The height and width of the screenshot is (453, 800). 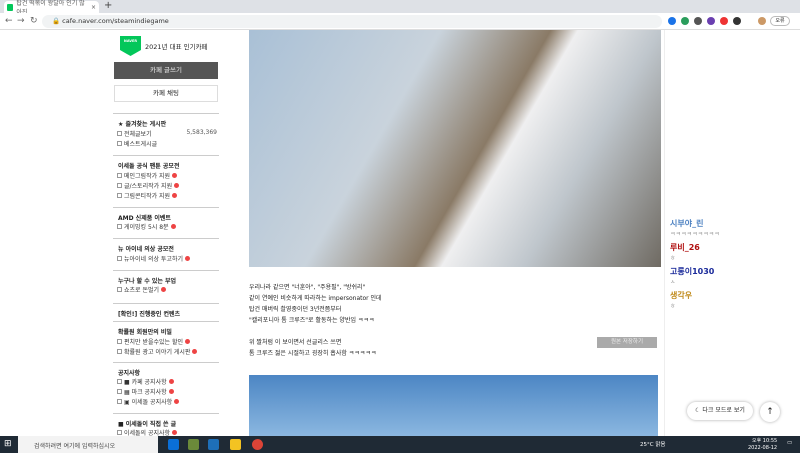 I want to click on board-label: 그림콘티작가 지원, so click(x=147, y=196).